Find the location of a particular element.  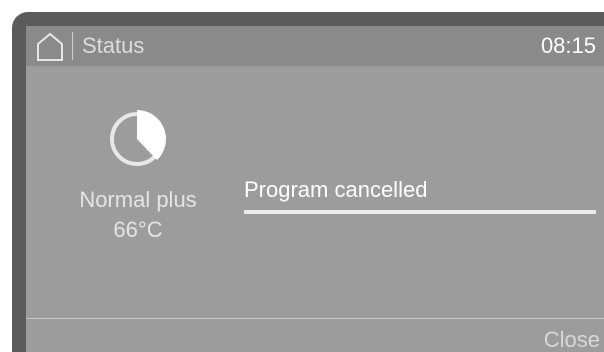

program-name: Normal plus is located at coordinates (138, 199).